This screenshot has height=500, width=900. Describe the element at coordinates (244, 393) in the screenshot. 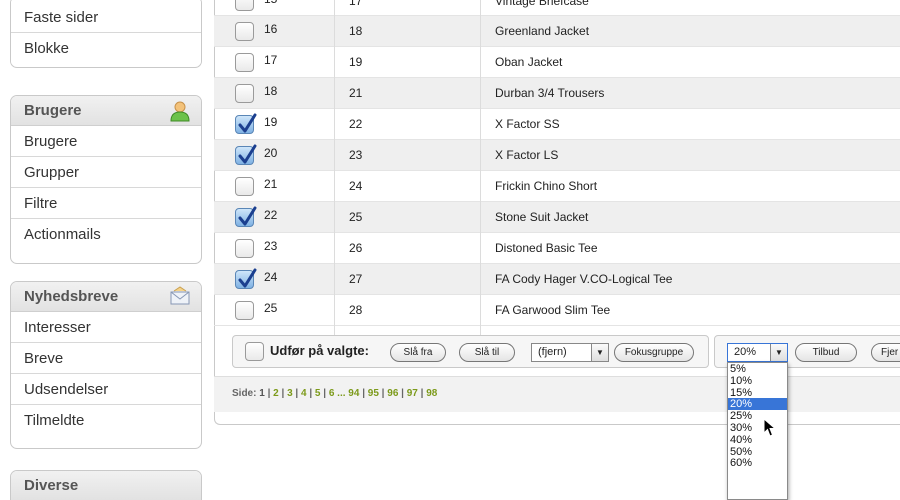

I see `pagination-prefix: Side:` at that location.